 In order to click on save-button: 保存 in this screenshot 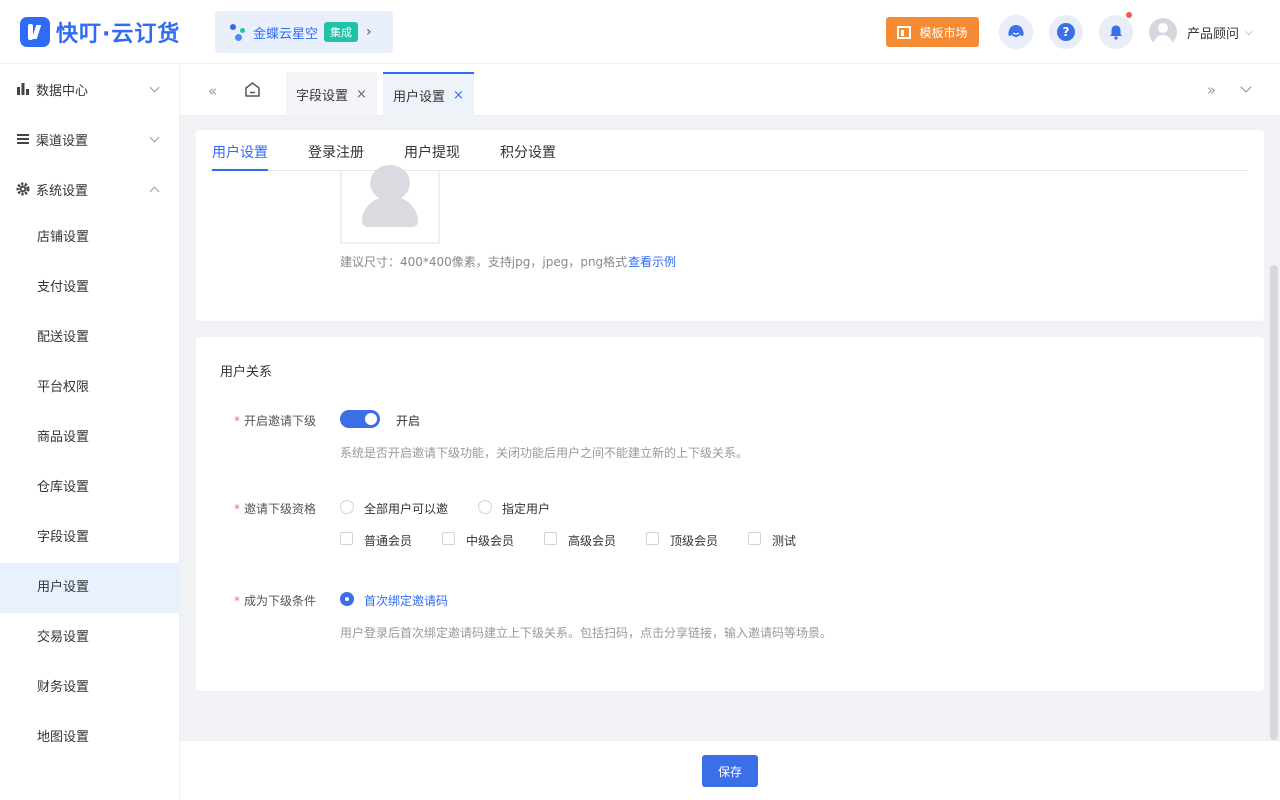, I will do `click(730, 771)`.